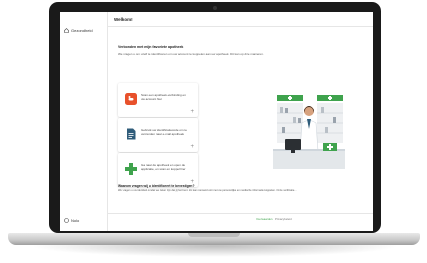  I want to click on sidebar-item-help: Nolo, so click(71, 220).